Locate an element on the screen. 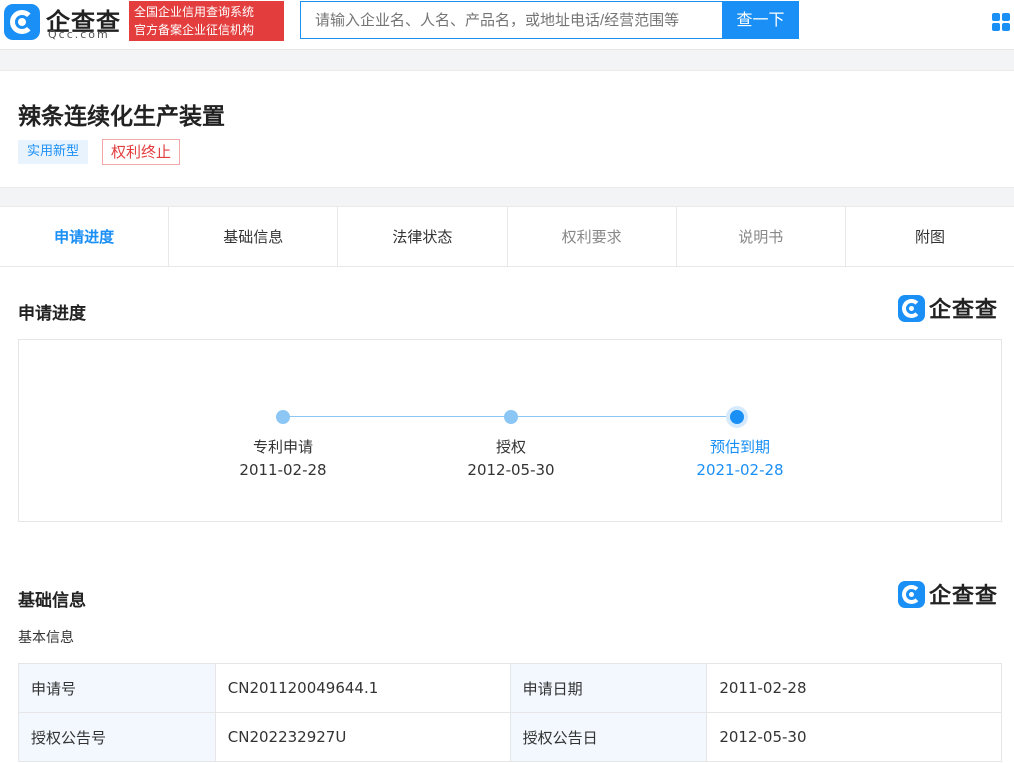 Image resolution: width=1014 pixels, height=763 pixels. progress-brand-logo: 企查查 is located at coordinates (951, 309).